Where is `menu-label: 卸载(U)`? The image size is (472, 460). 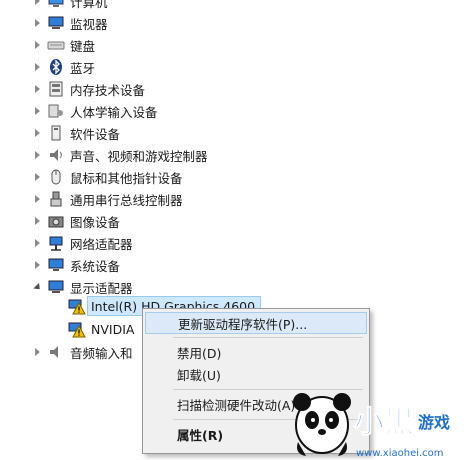 menu-label: 卸载(U) is located at coordinates (199, 375).